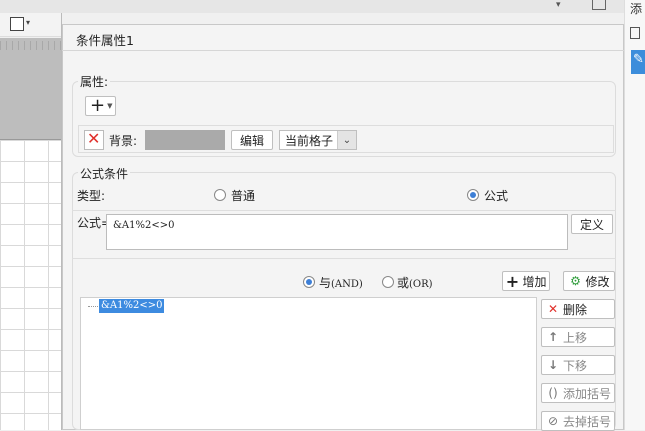 Image resolution: width=645 pixels, height=431 pixels. Describe the element at coordinates (17, 24) in the screenshot. I see `border-tool-icon` at that location.